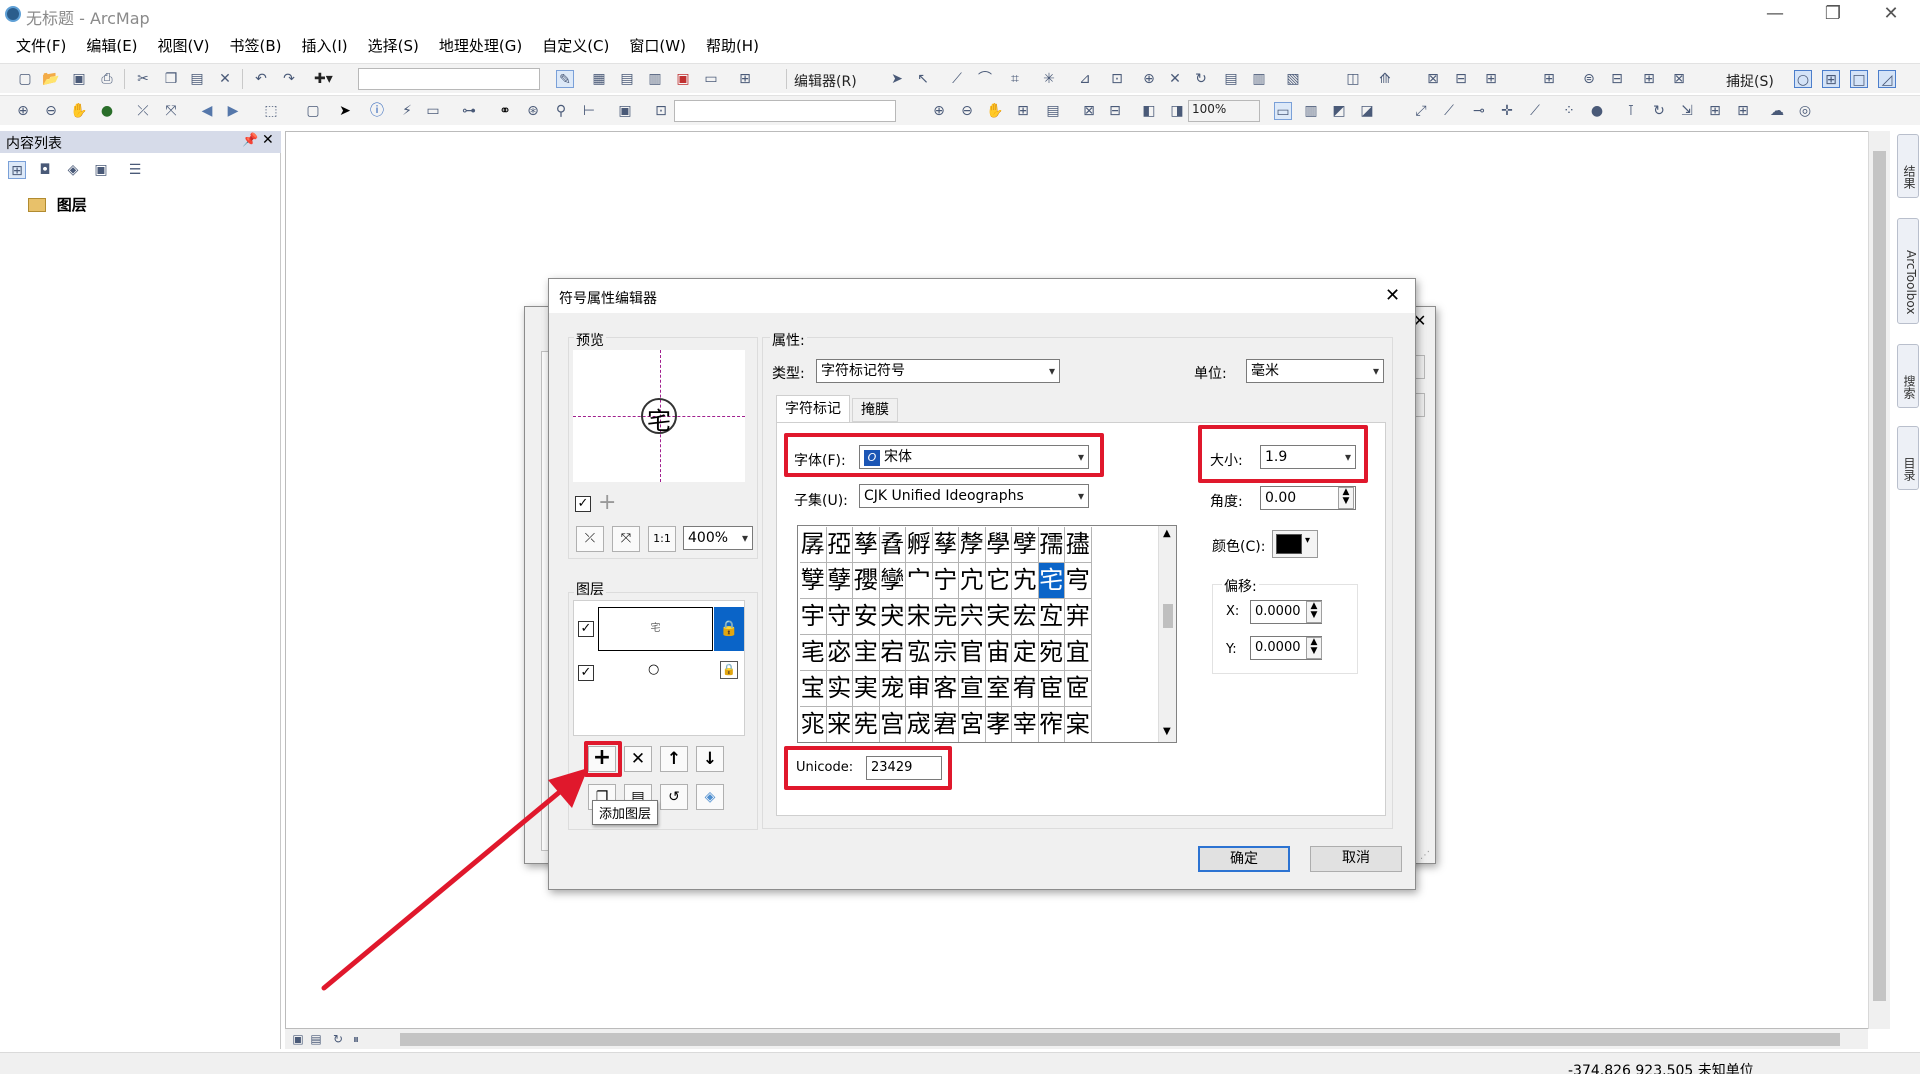 The height and width of the screenshot is (1074, 1920). Describe the element at coordinates (1569, 111) in the screenshot. I see `dots-icon: ⁘` at that location.